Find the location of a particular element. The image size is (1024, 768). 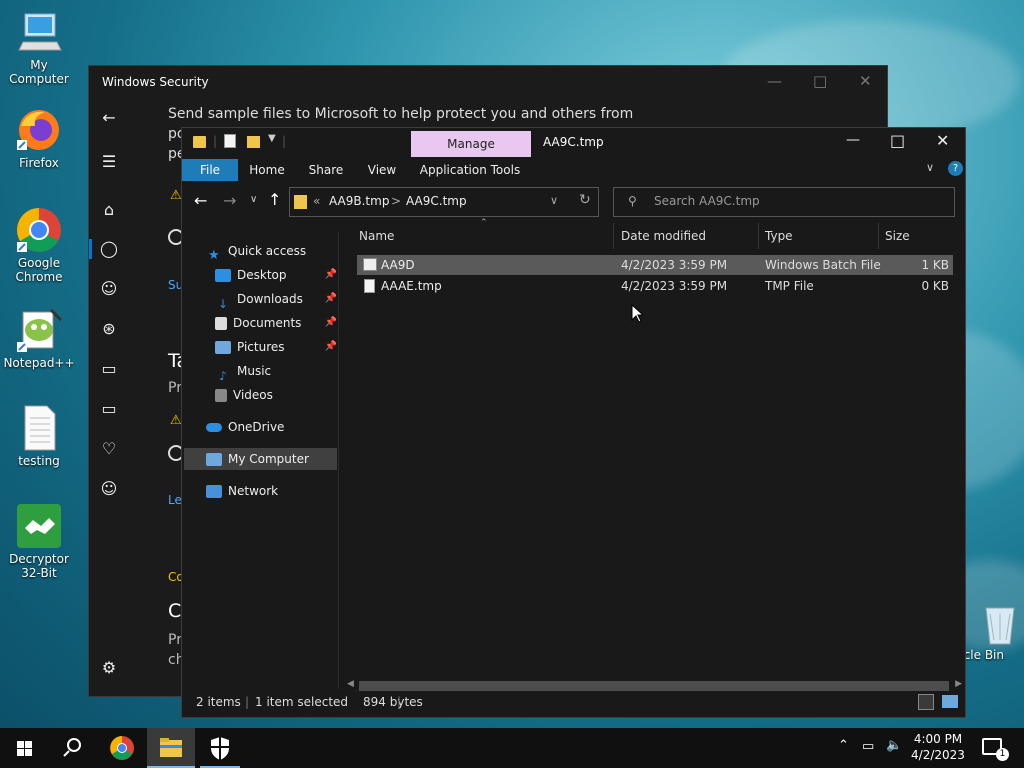

desktop-icon-notepadpp: Notepad++ is located at coordinates (39, 338).